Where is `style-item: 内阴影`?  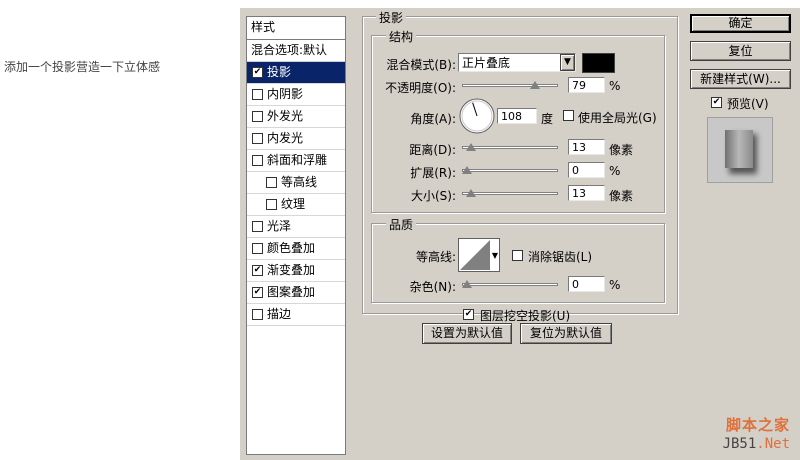 style-item: 内阴影 is located at coordinates (296, 95).